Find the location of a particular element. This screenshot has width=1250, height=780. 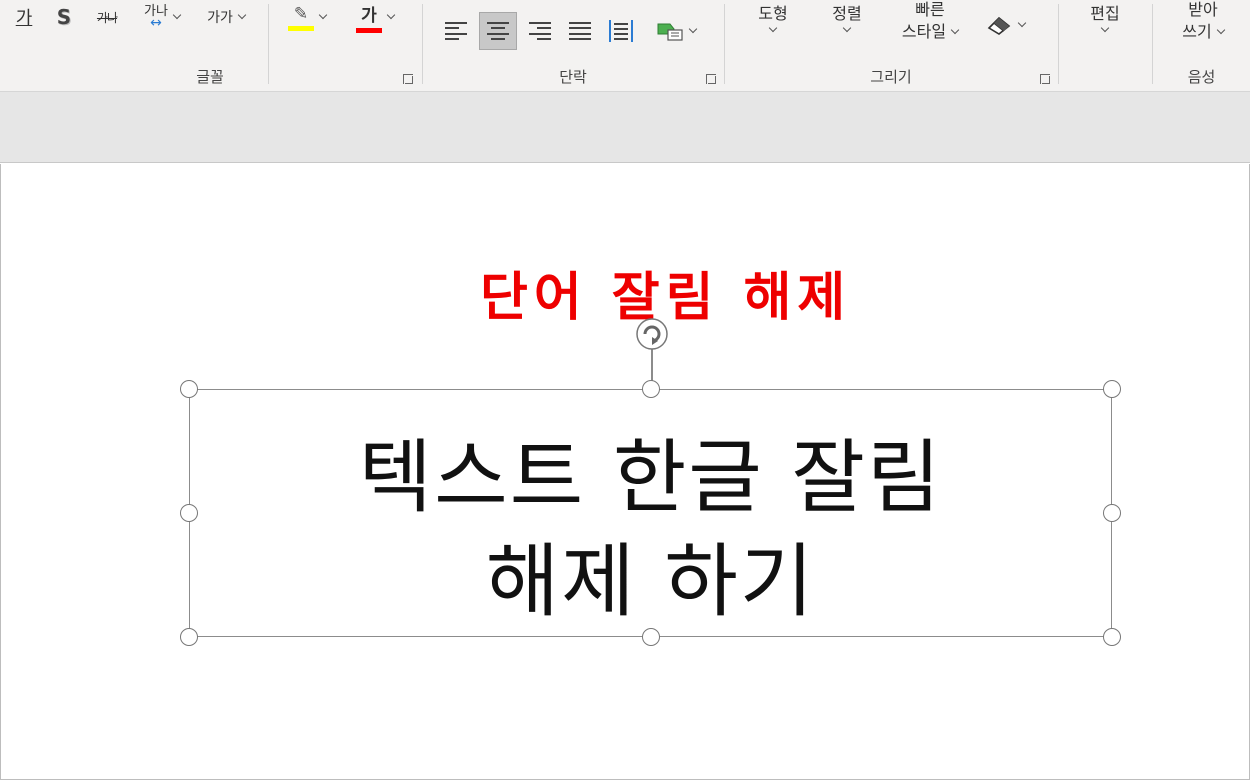

resize-handle-bottom-right is located at coordinates (1112, 637).